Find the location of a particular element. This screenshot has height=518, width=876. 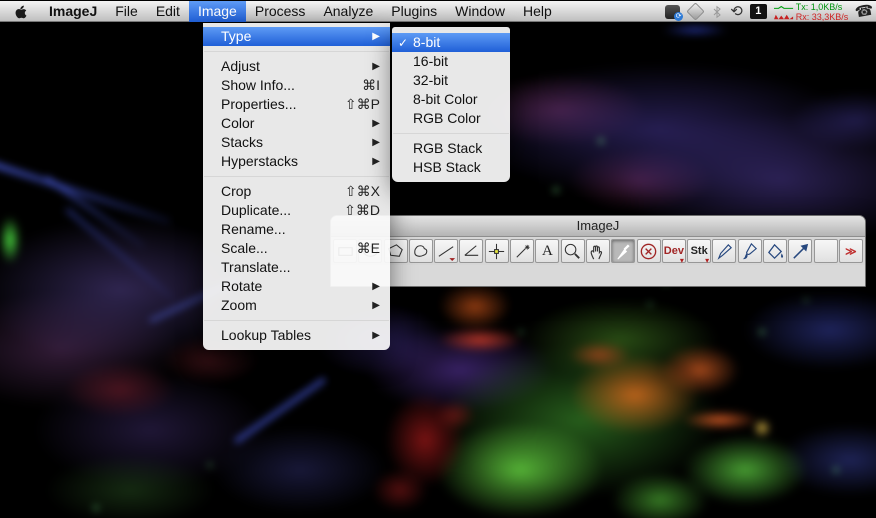

menu-item-32-bit: 32-bit is located at coordinates (451, 80).